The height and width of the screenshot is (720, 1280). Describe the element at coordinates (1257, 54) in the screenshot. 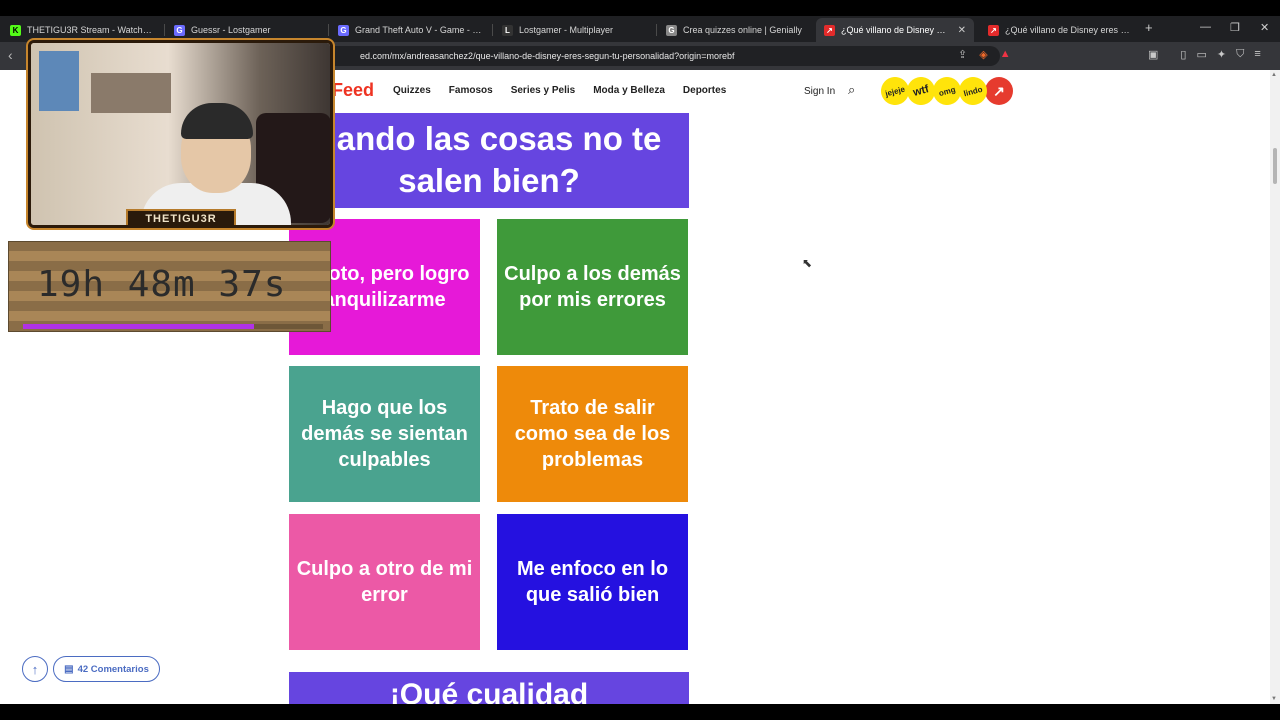

I see `menu-icon: ≡` at that location.